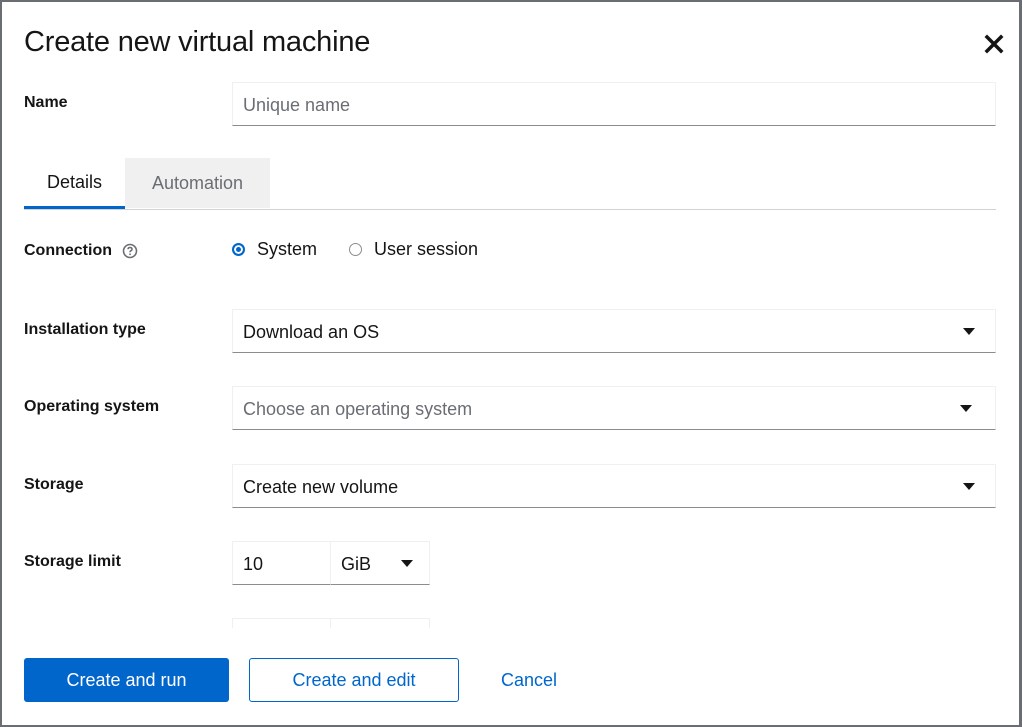 The image size is (1022, 727). I want to click on tab-automation: Automation, so click(197, 183).